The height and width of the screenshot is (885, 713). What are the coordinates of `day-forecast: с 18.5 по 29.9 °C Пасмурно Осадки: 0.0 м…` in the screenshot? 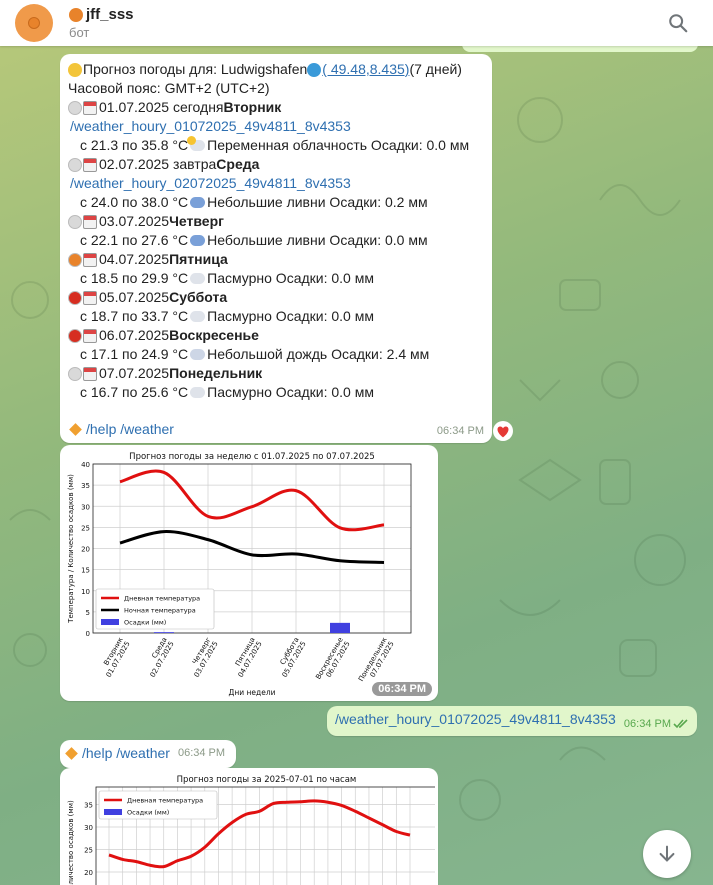 It's located at (276, 278).